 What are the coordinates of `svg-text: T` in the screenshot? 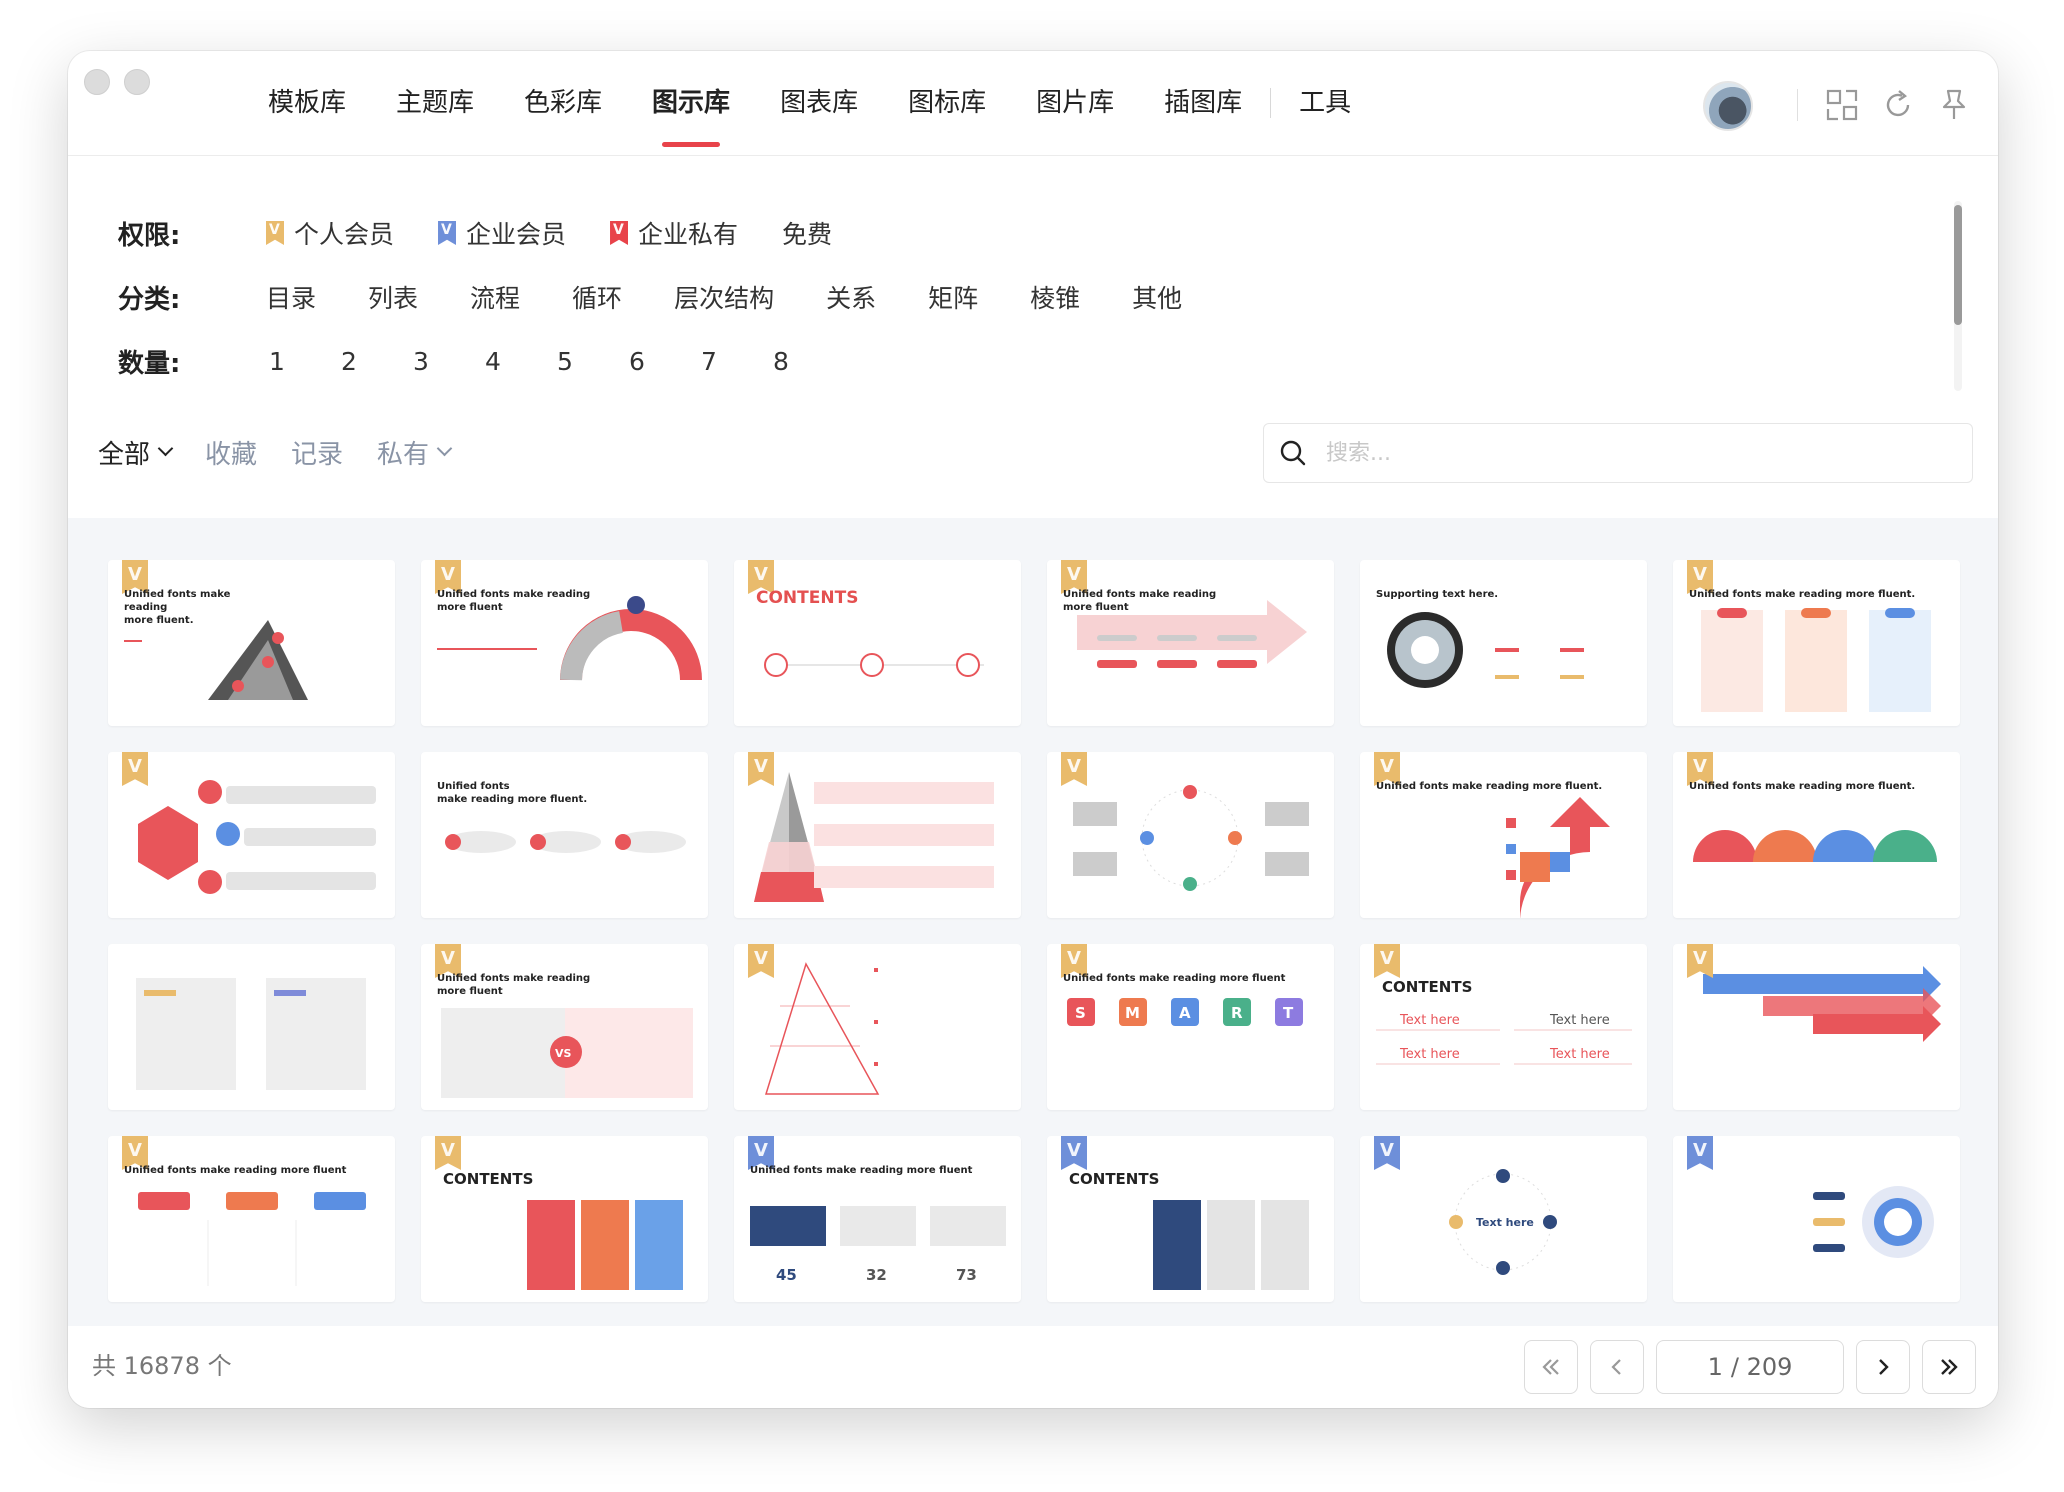 It's located at (1288, 1013).